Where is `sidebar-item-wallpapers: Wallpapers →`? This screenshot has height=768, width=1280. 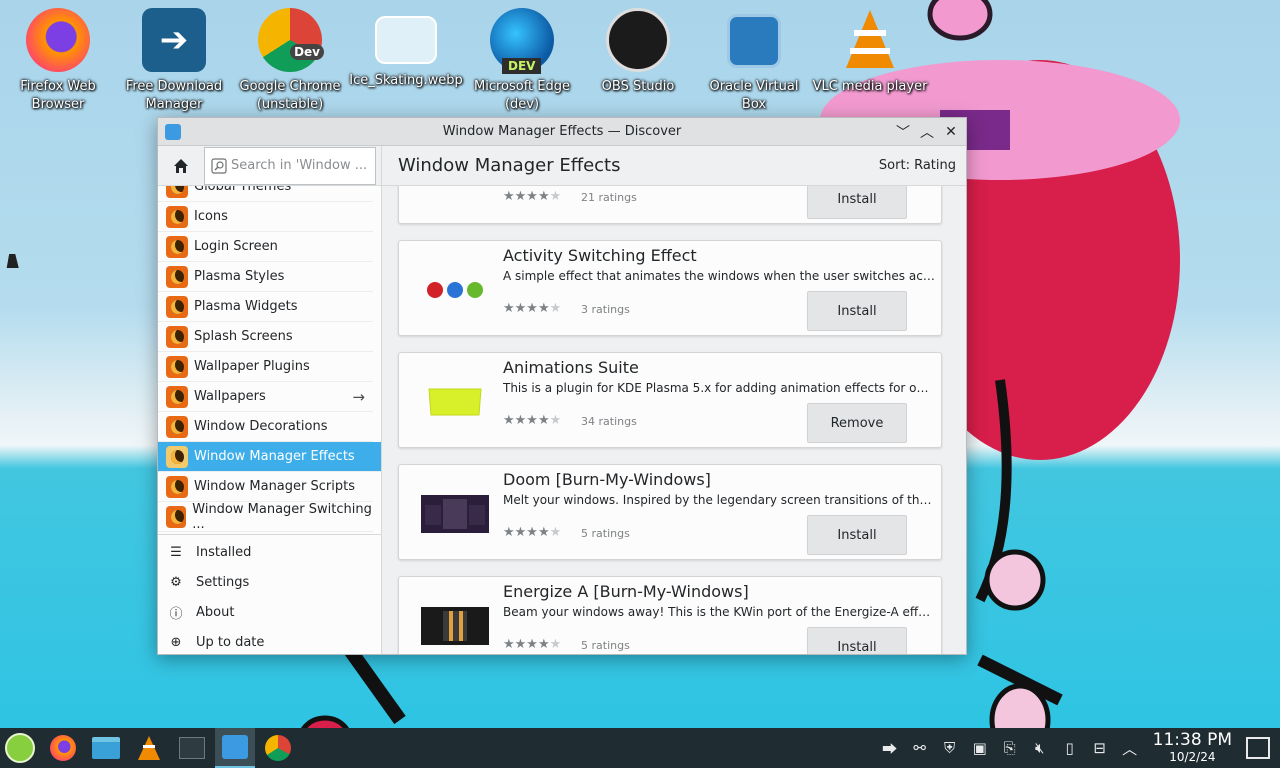
sidebar-item-wallpapers: Wallpapers → is located at coordinates (265, 397).